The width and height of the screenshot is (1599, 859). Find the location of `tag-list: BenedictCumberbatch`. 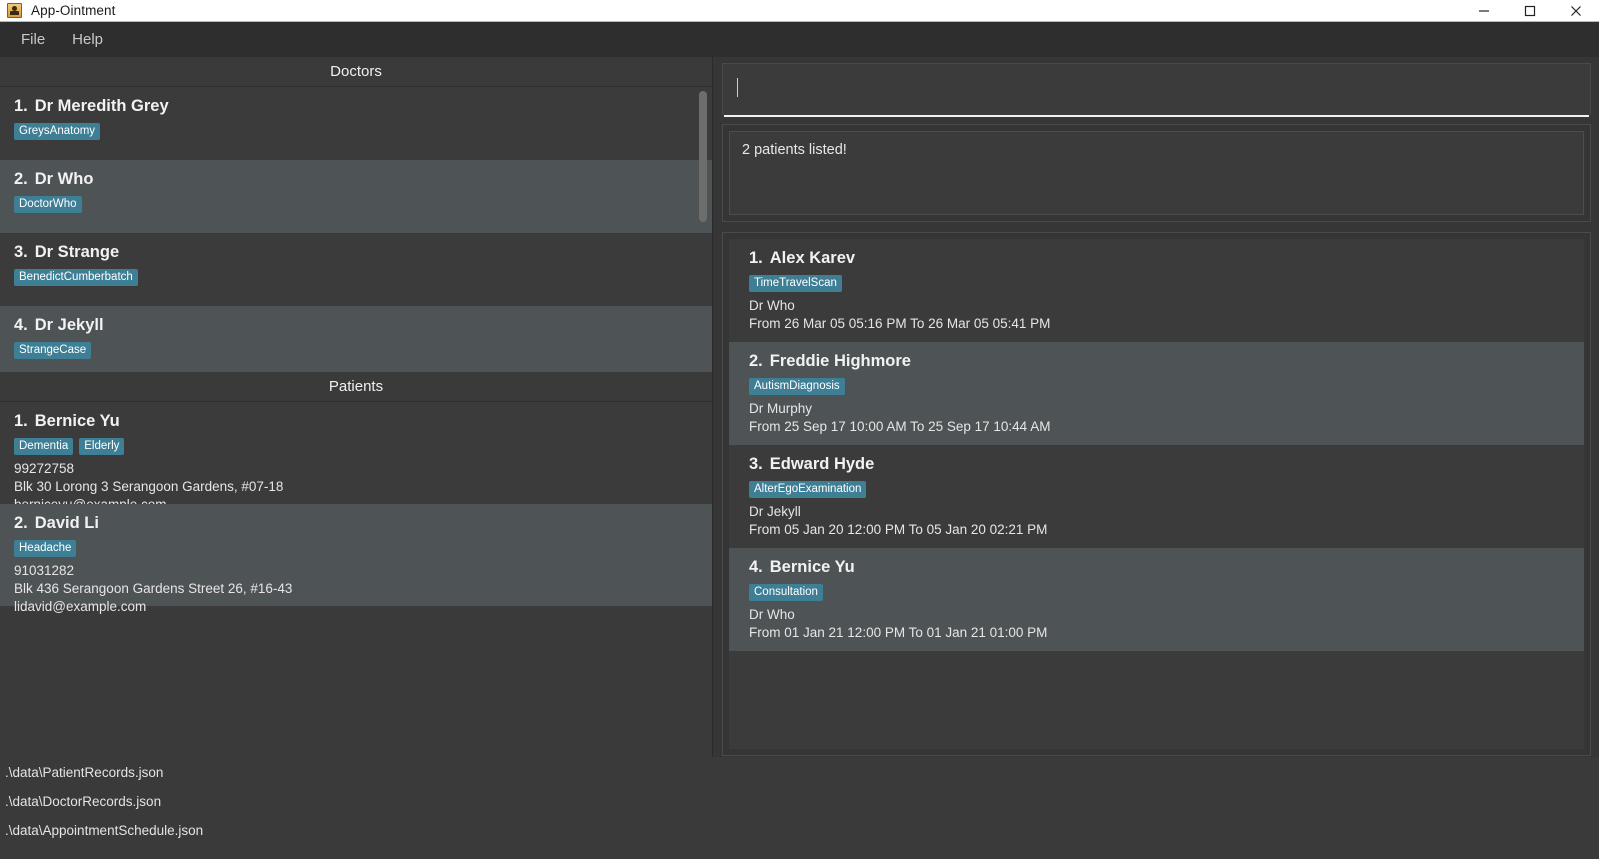

tag-list: BenedictCumberbatch is located at coordinates (356, 278).